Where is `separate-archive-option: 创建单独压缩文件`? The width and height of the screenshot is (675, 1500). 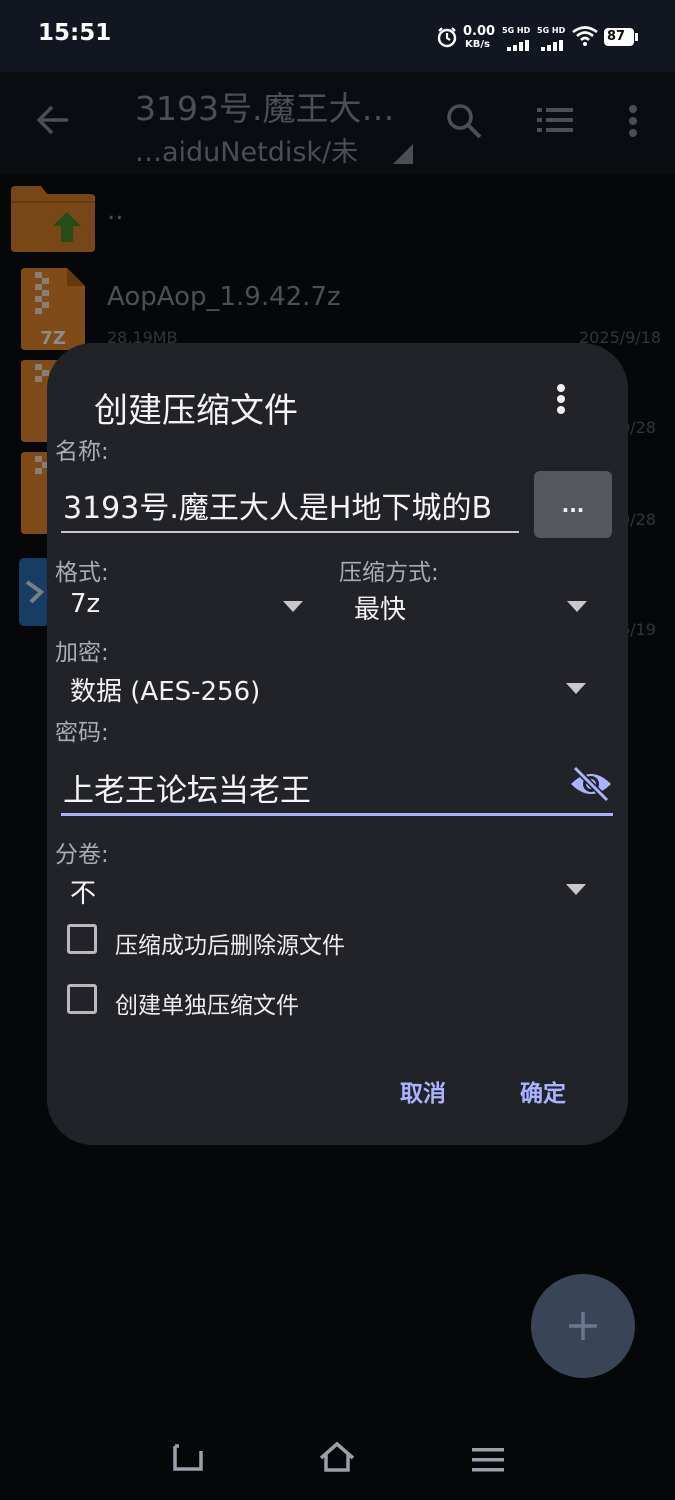
separate-archive-option: 创建单独压缩文件 is located at coordinates (327, 1002).